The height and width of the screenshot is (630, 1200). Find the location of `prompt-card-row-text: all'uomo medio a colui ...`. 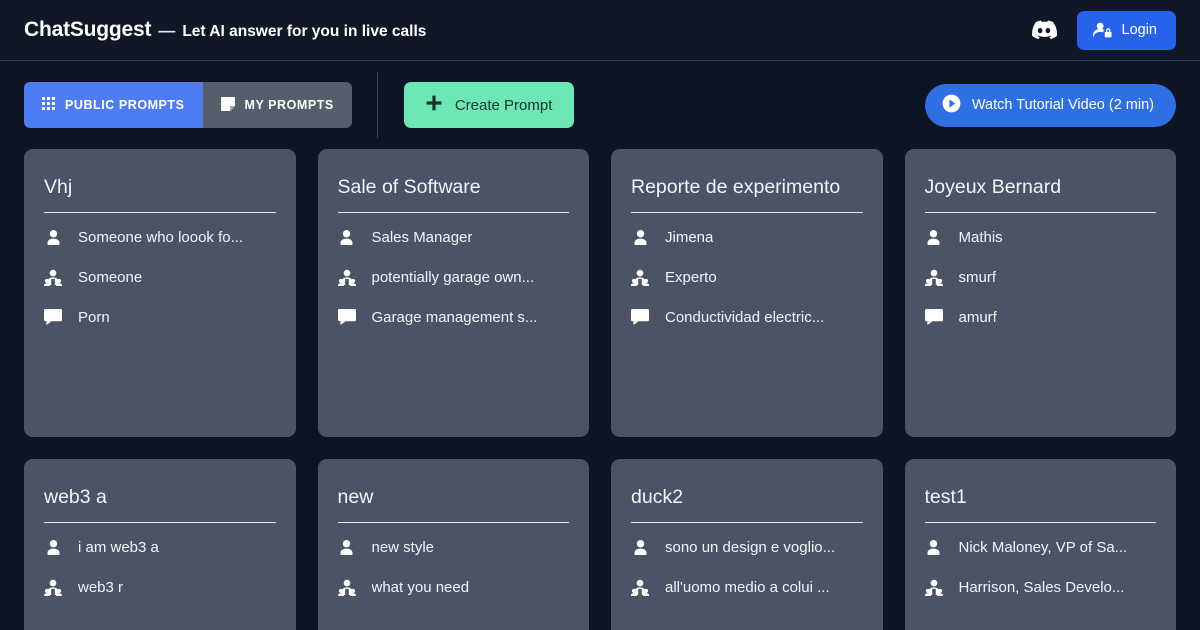

prompt-card-row-text: all'uomo medio a colui ... is located at coordinates (747, 587).